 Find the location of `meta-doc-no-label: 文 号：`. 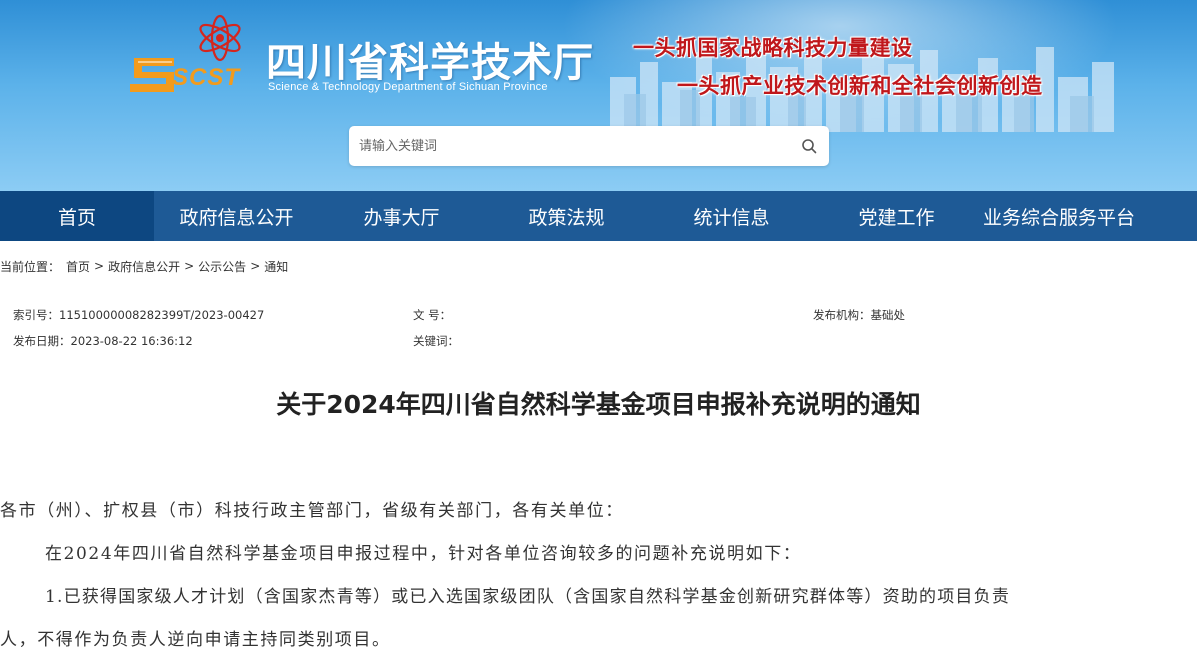

meta-doc-no-label: 文 号： is located at coordinates (432, 315).